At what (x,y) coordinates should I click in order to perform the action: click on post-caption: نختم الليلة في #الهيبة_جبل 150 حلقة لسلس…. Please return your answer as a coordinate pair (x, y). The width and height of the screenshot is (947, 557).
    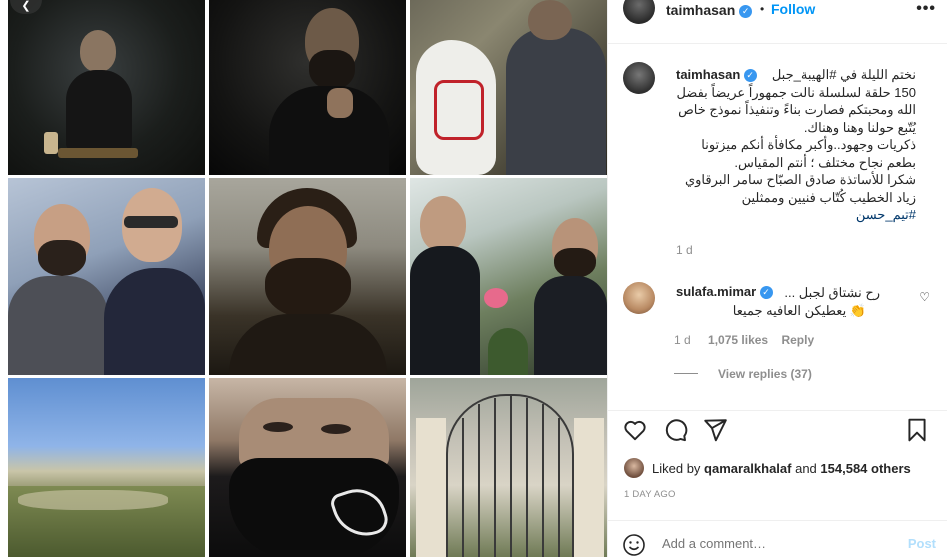
    Looking at the image, I should click on (791, 145).